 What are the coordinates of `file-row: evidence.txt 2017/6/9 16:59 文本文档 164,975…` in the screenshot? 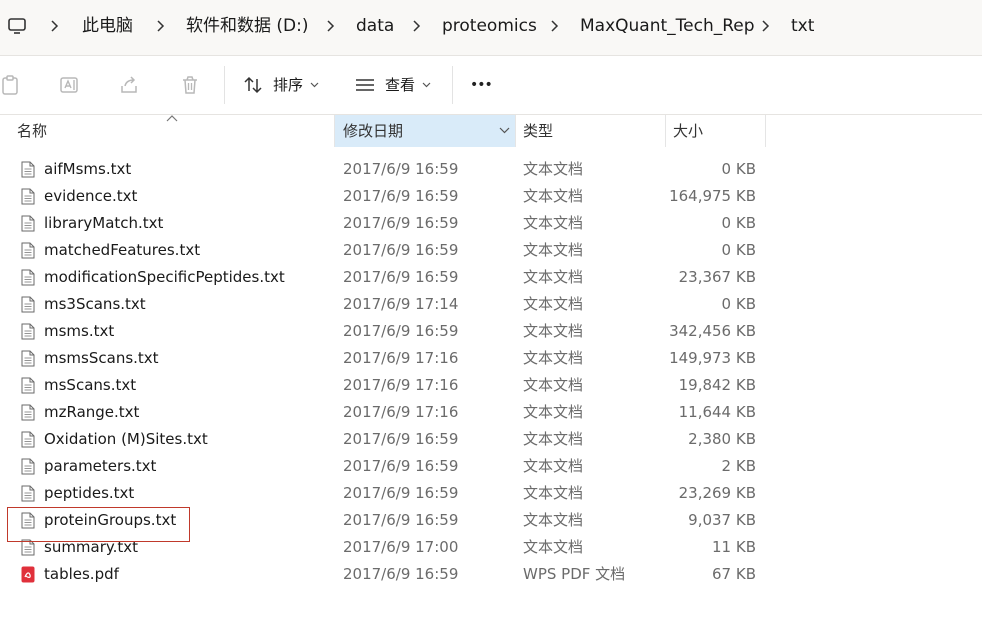 It's located at (491, 196).